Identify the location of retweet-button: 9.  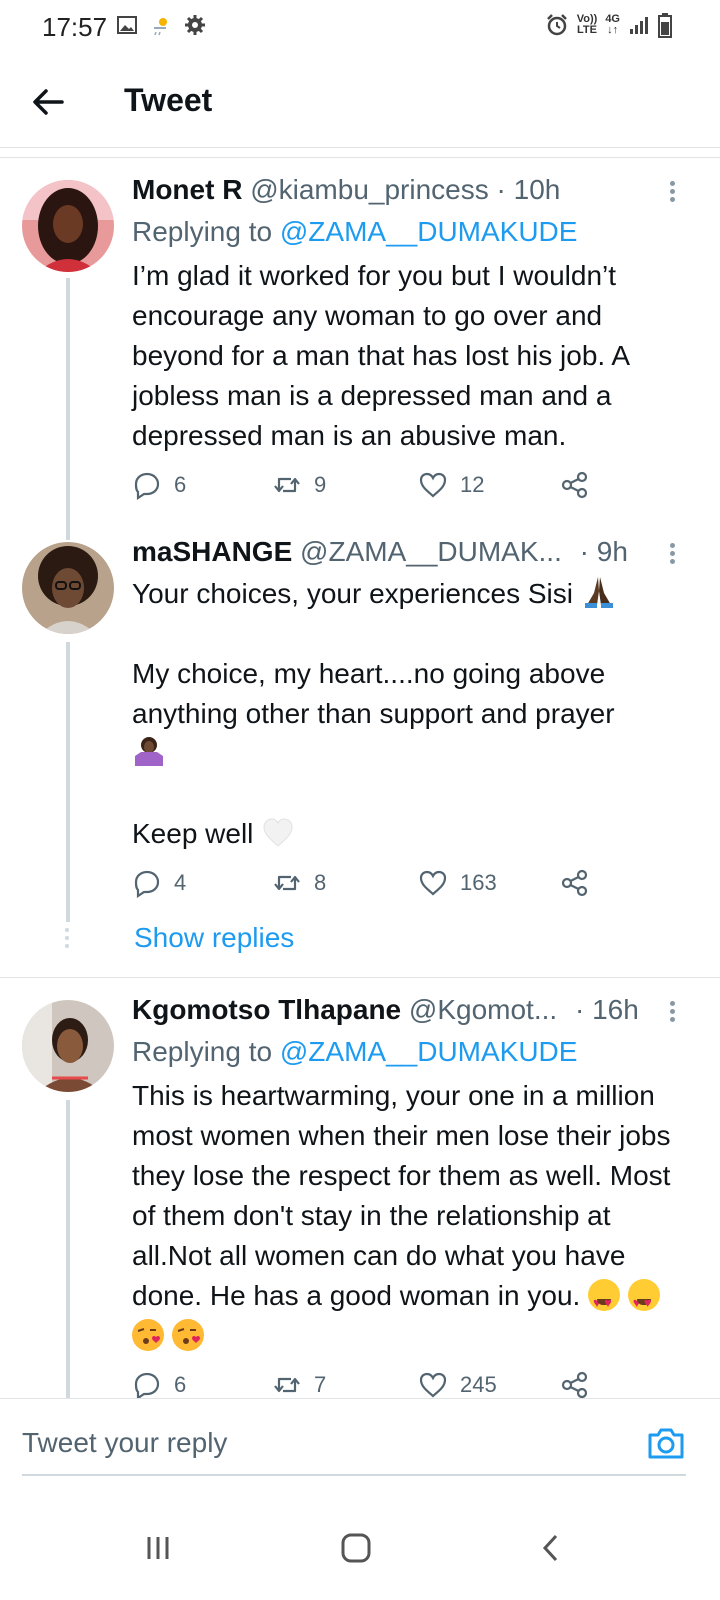
(299, 485).